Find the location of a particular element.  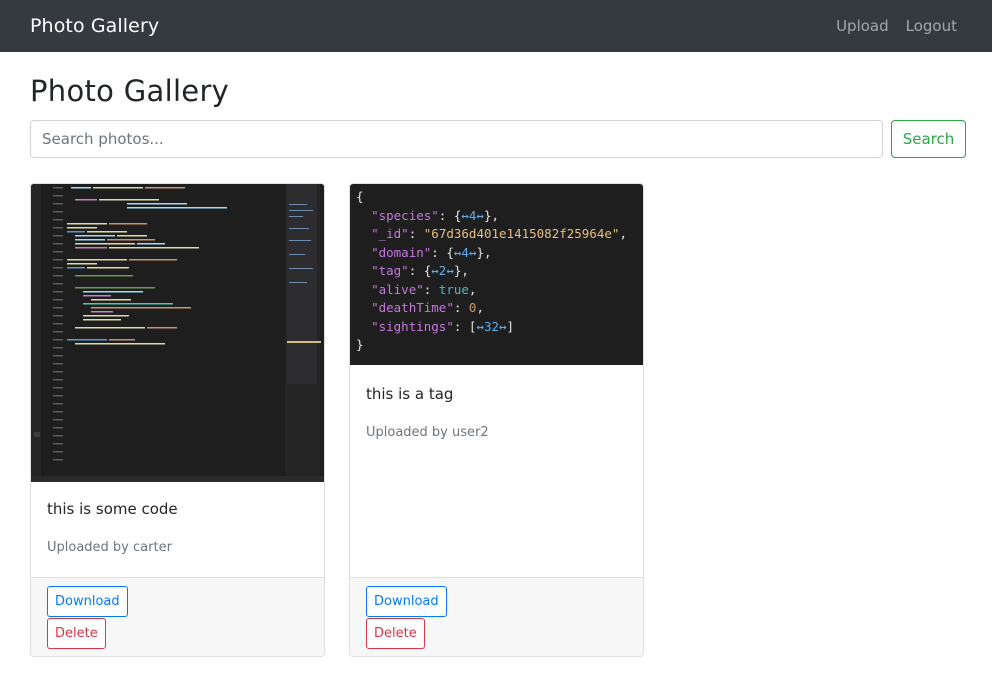

nav-links: Upload Logout is located at coordinates (899, 26).